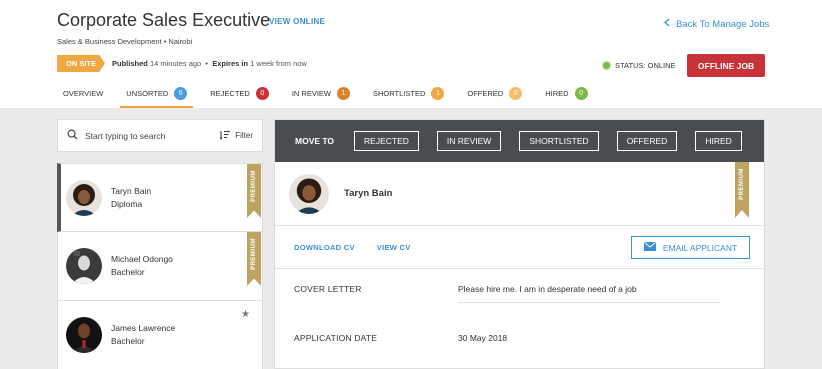  Describe the element at coordinates (321, 96) in the screenshot. I see `tab-in-review: IN REVIEW 1` at that location.